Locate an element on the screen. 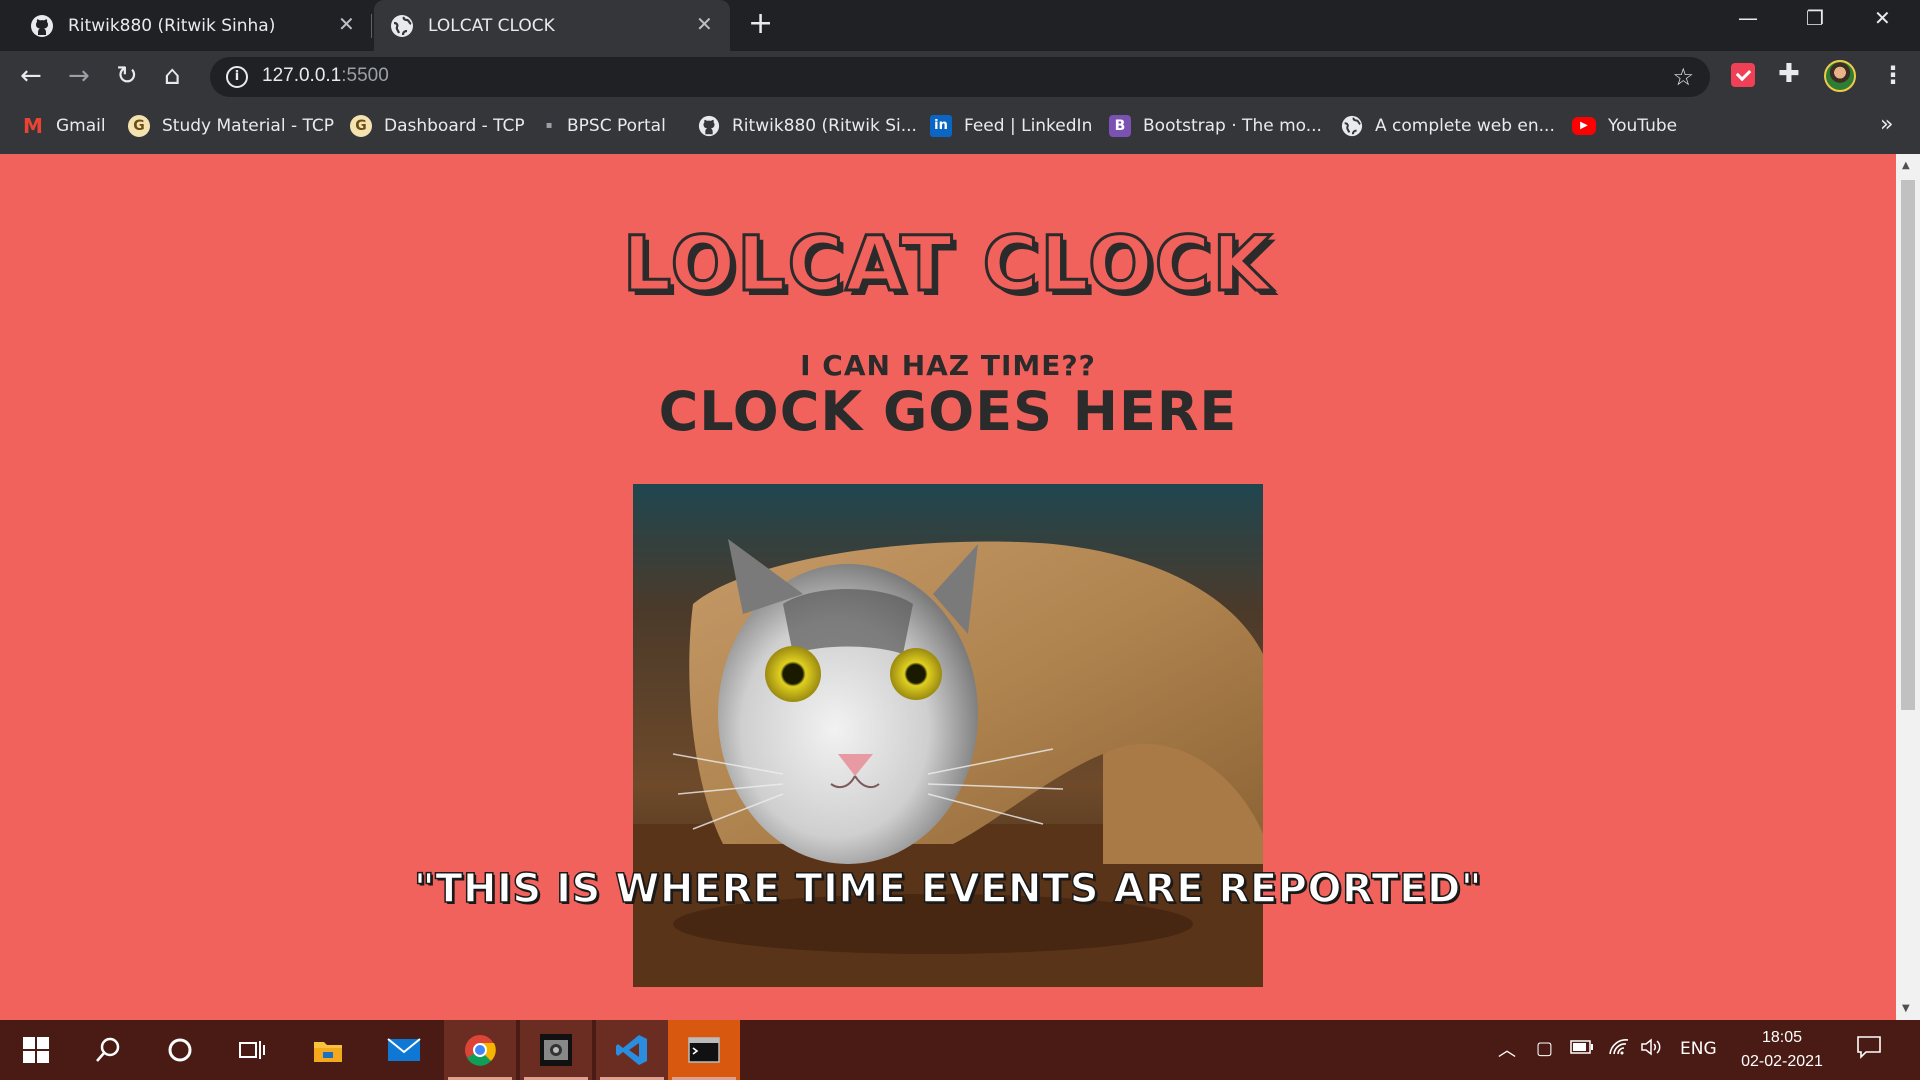 The width and height of the screenshot is (1920, 1080). time-event-message: "THIS IS WHERE TIME EVENTS ARE REPORTED" is located at coordinates (948, 889).